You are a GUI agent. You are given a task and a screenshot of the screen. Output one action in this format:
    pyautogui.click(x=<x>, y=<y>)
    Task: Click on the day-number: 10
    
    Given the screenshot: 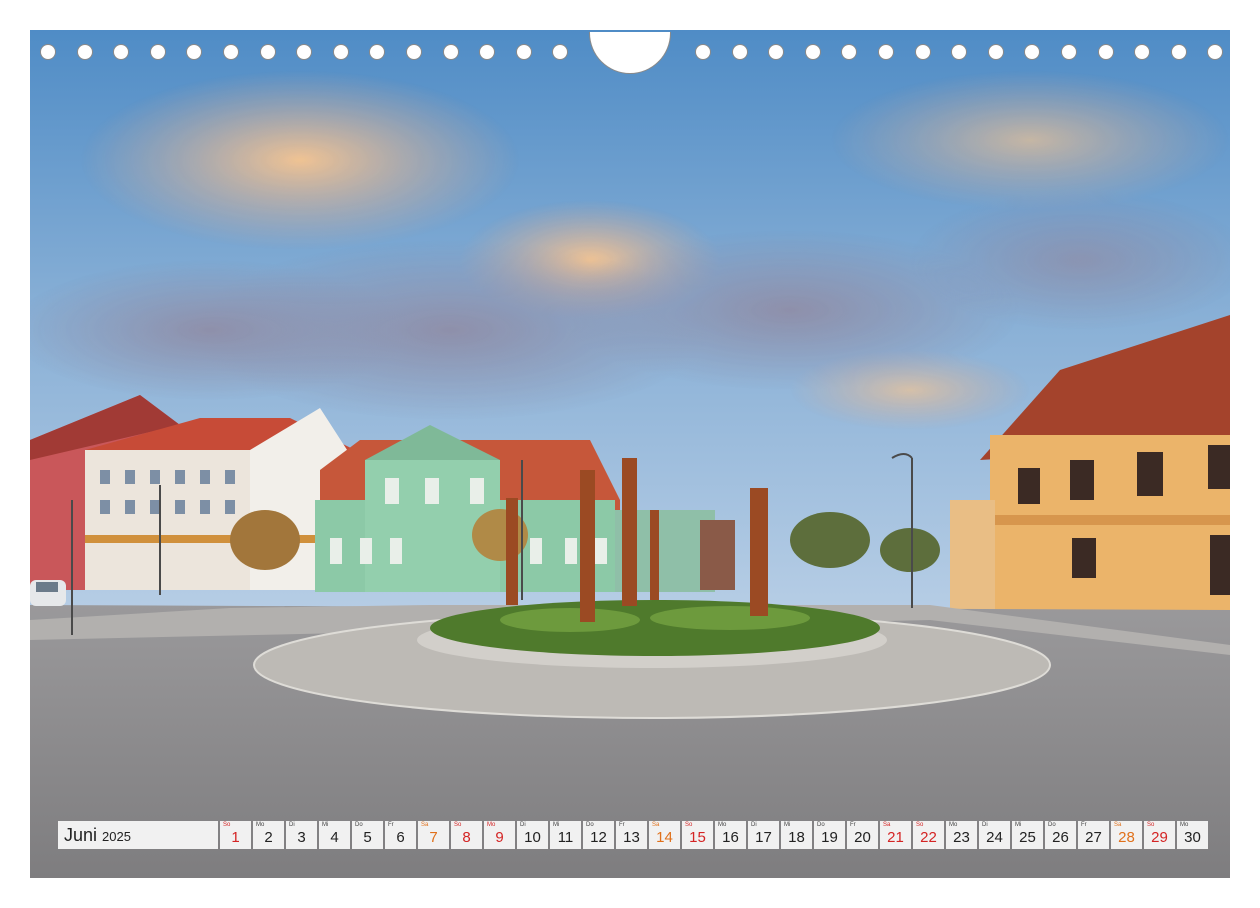 What is the action you would take?
    pyautogui.click(x=532, y=837)
    